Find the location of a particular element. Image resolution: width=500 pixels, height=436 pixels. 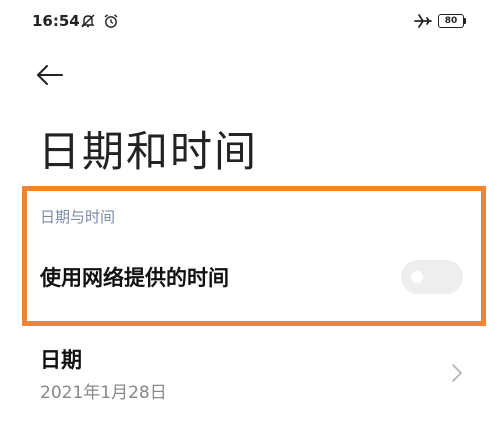

toggle-knob is located at coordinates (417, 277).